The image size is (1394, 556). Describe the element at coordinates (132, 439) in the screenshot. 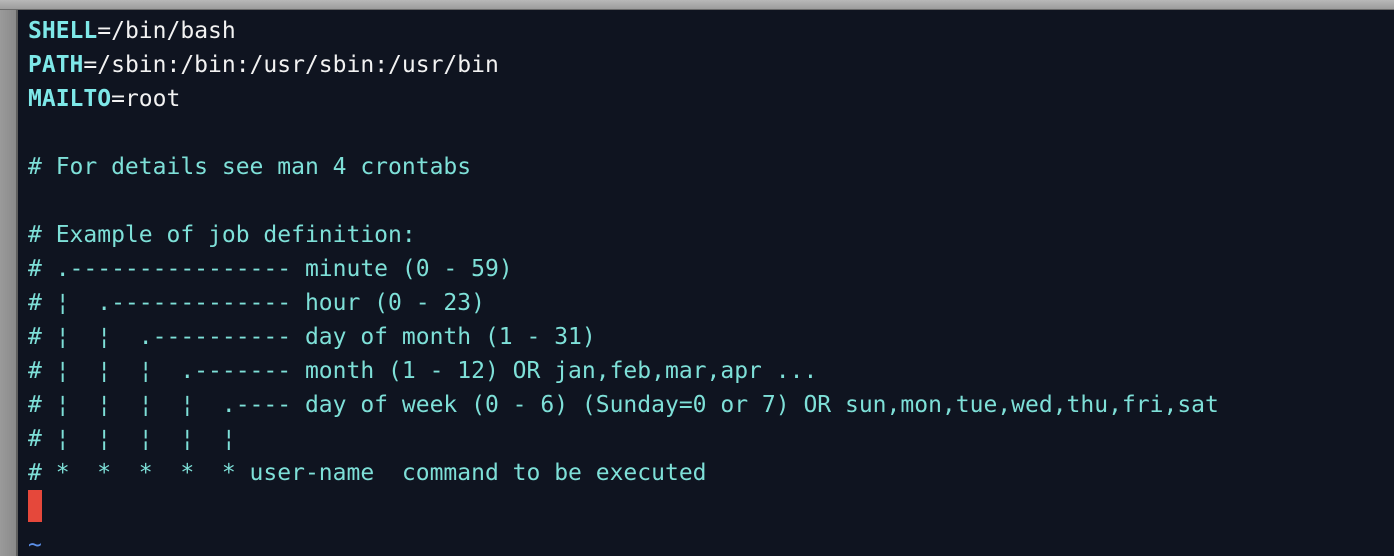

I see `comment-line: # ¦ ¦ ¦ ¦ ¦` at that location.